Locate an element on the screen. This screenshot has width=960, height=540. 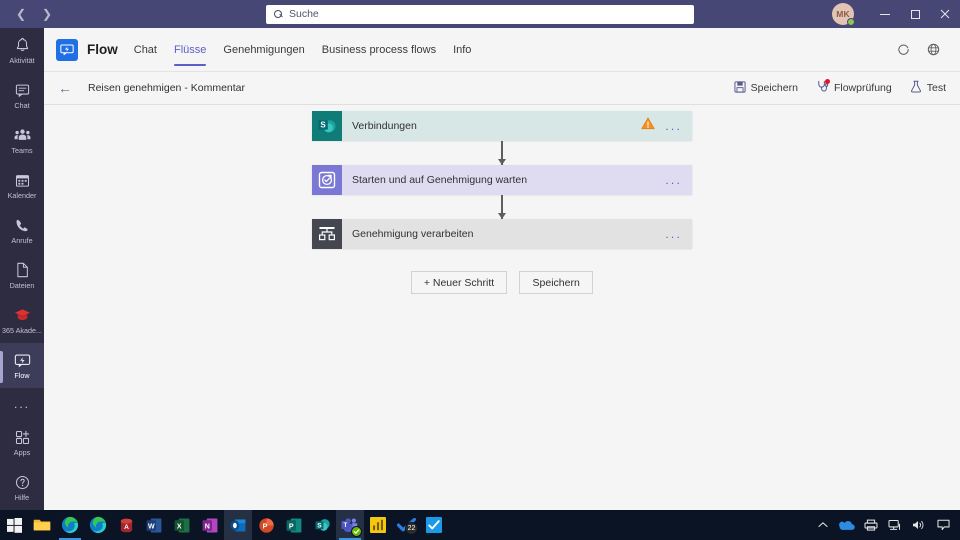
edge-icon is located at coordinates (70, 525).